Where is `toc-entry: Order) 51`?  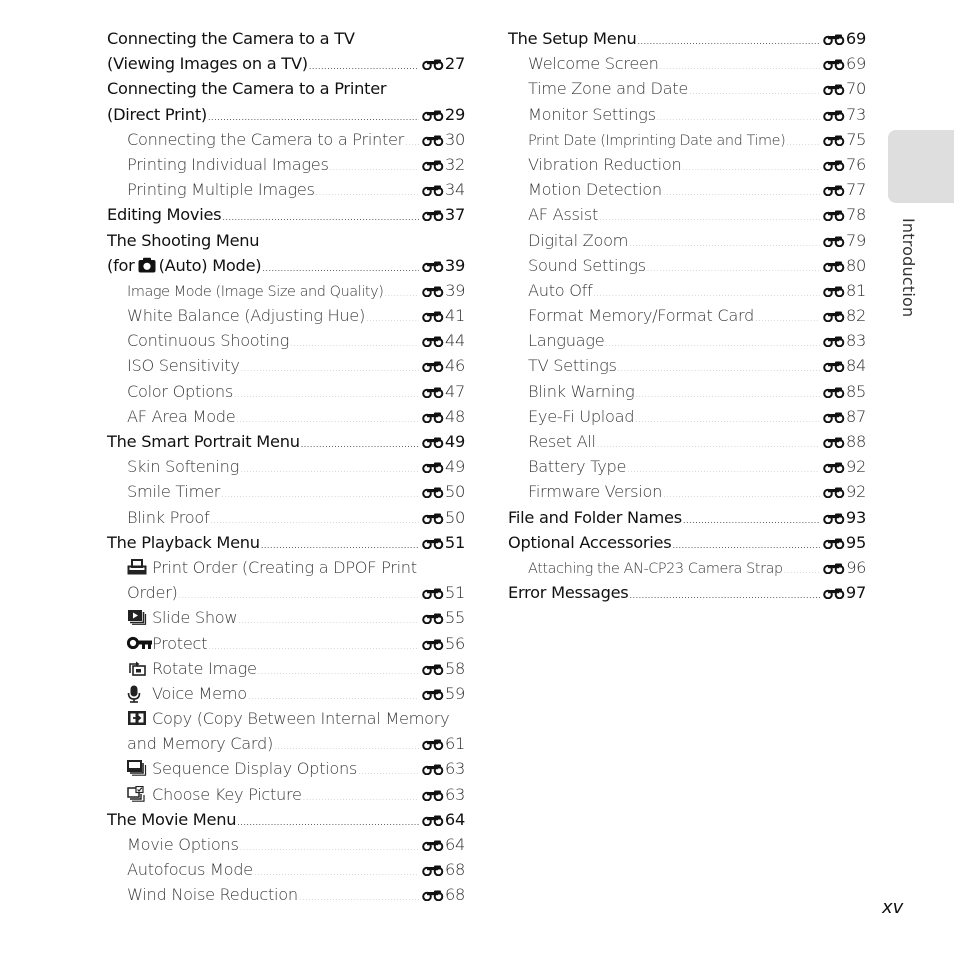
toc-entry: Order) 51 is located at coordinates (286, 592).